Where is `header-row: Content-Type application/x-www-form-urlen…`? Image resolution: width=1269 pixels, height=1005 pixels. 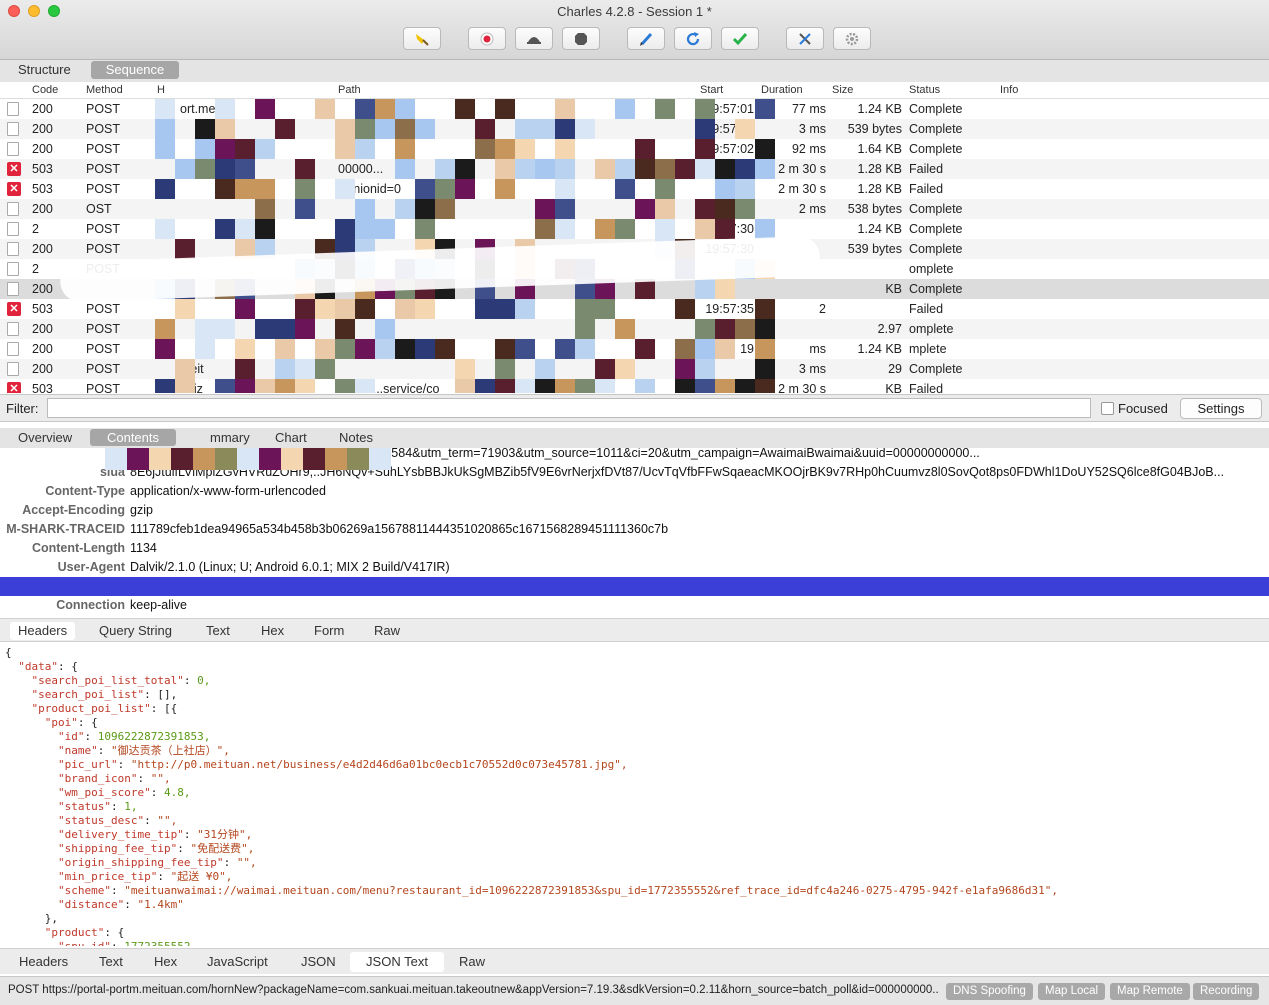
header-row: Content-Type application/x-www-form-urlen… is located at coordinates (634, 491).